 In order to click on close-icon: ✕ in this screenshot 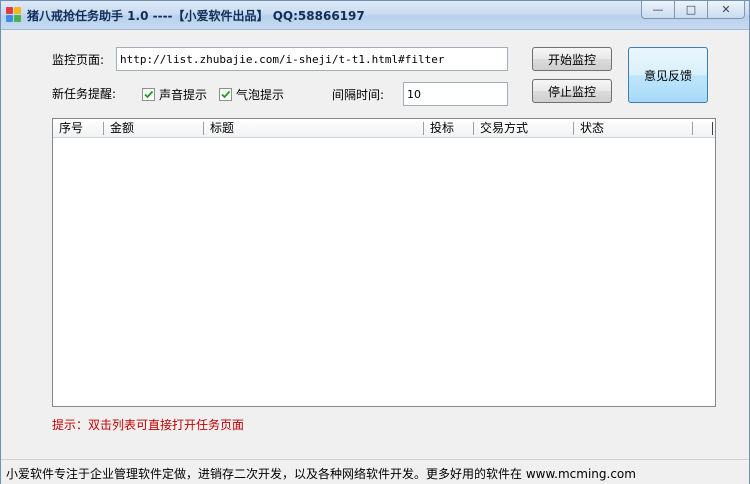, I will do `click(726, 9)`.